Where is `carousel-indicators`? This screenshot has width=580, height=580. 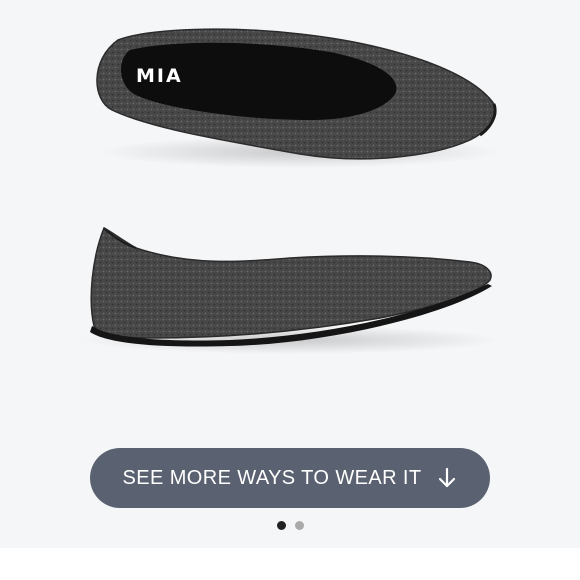 carousel-indicators is located at coordinates (290, 528).